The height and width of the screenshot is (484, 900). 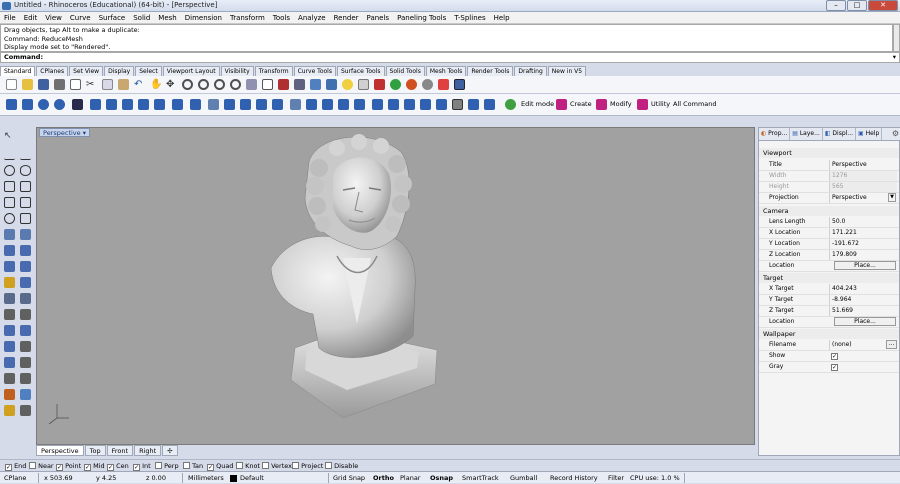 What do you see at coordinates (9, 282) in the screenshot?
I see `mesh-icon` at bounding box center [9, 282].